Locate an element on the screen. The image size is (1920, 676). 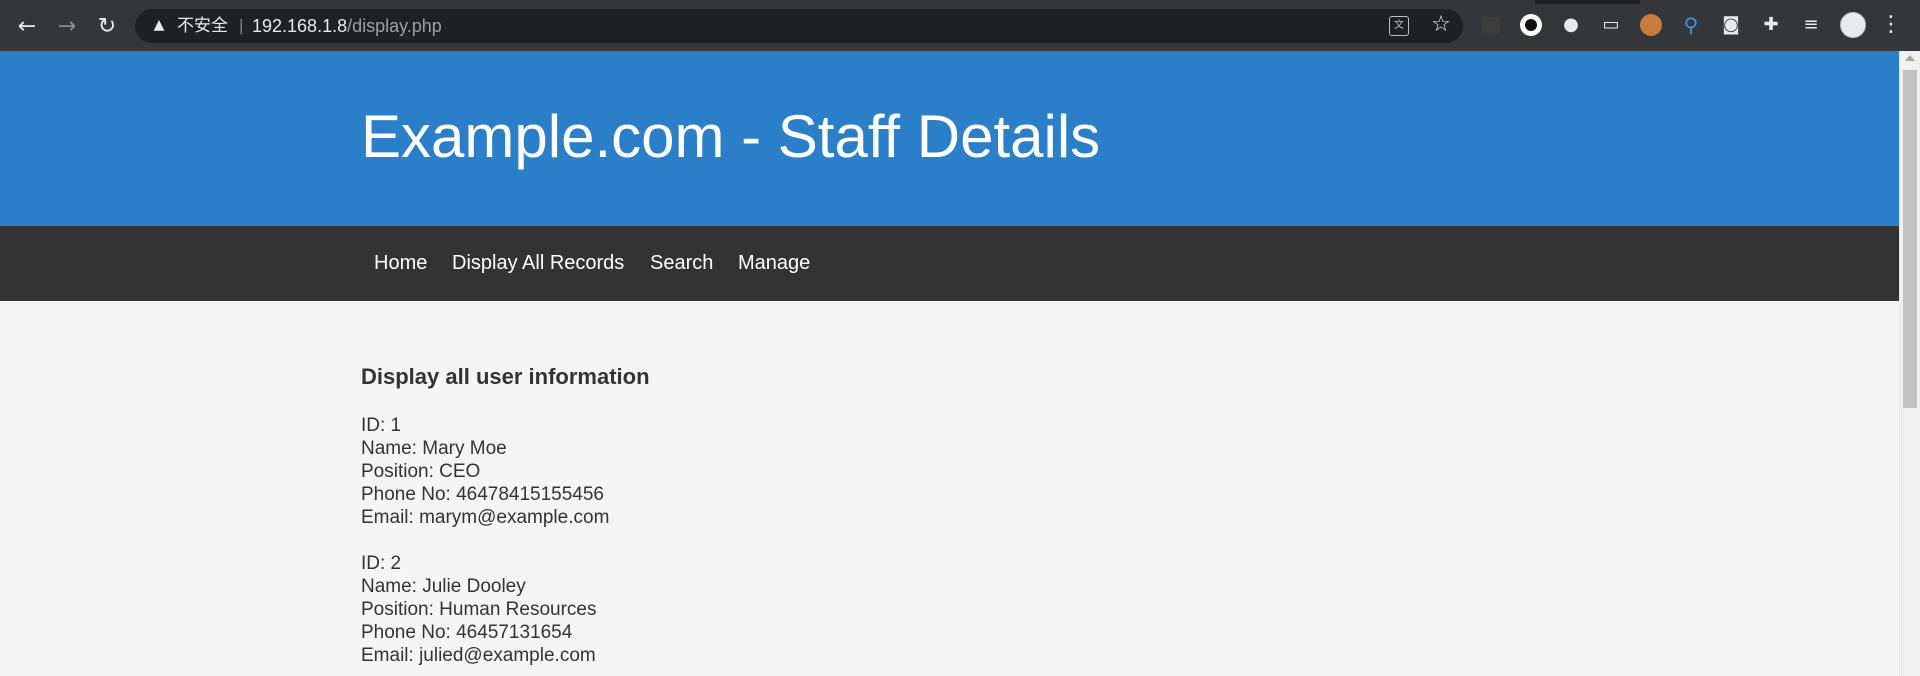
url-text: 192.168.1.8/display.php is located at coordinates (347, 26).